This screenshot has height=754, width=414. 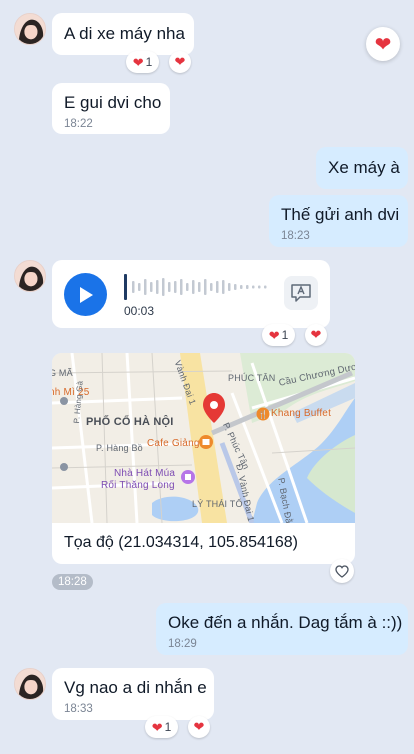 What do you see at coordinates (217, 504) in the screenshot?
I see `map-label: LÝ THÁI TỔ` at bounding box center [217, 504].